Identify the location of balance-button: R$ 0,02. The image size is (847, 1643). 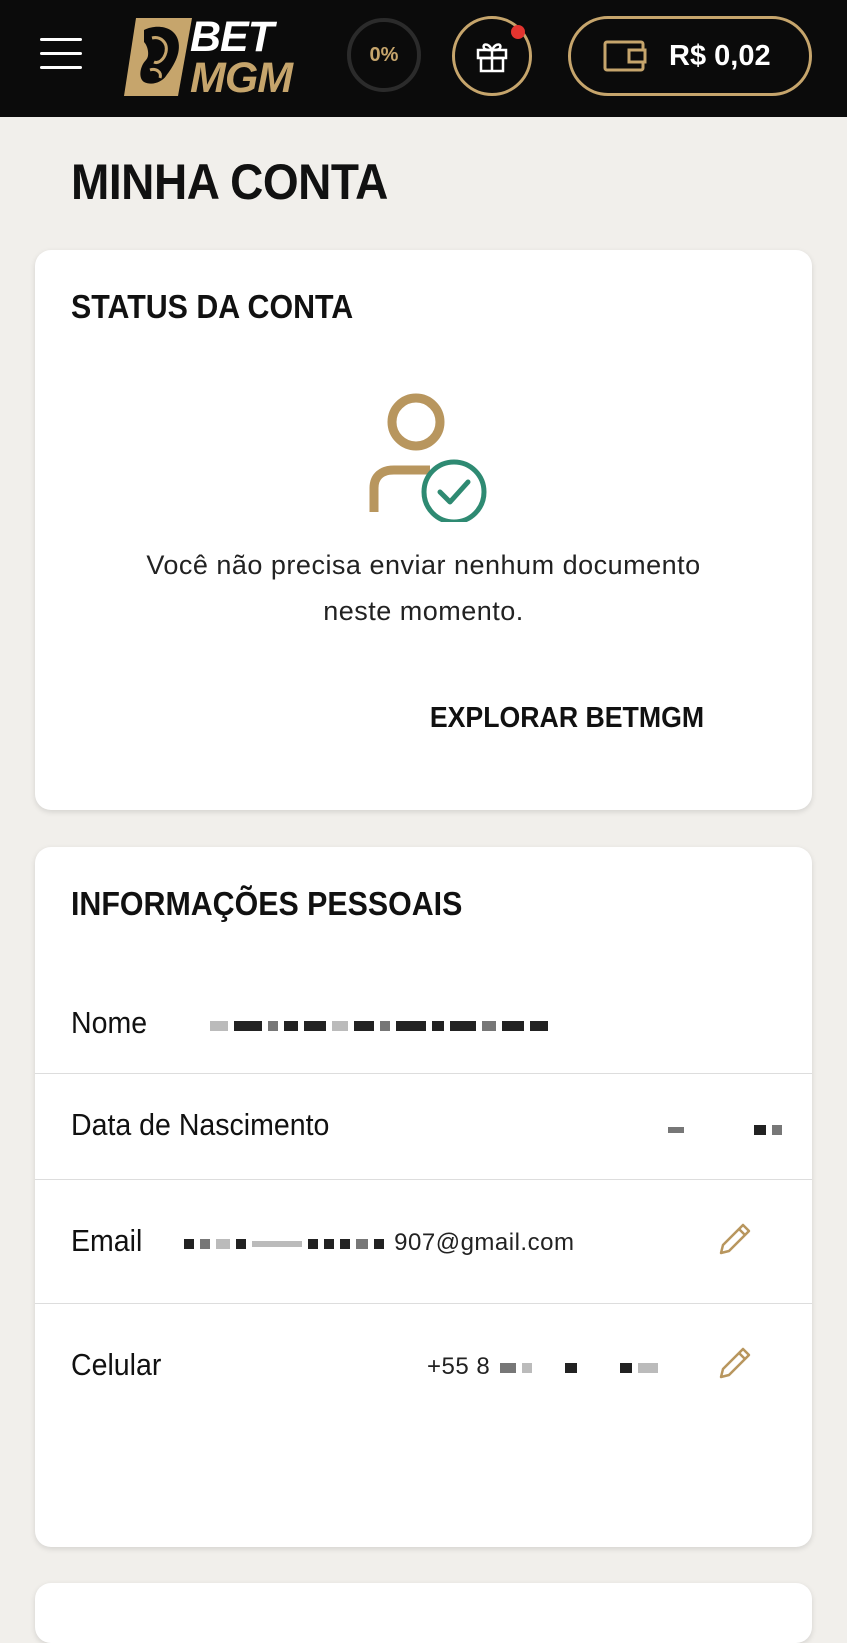
(690, 56).